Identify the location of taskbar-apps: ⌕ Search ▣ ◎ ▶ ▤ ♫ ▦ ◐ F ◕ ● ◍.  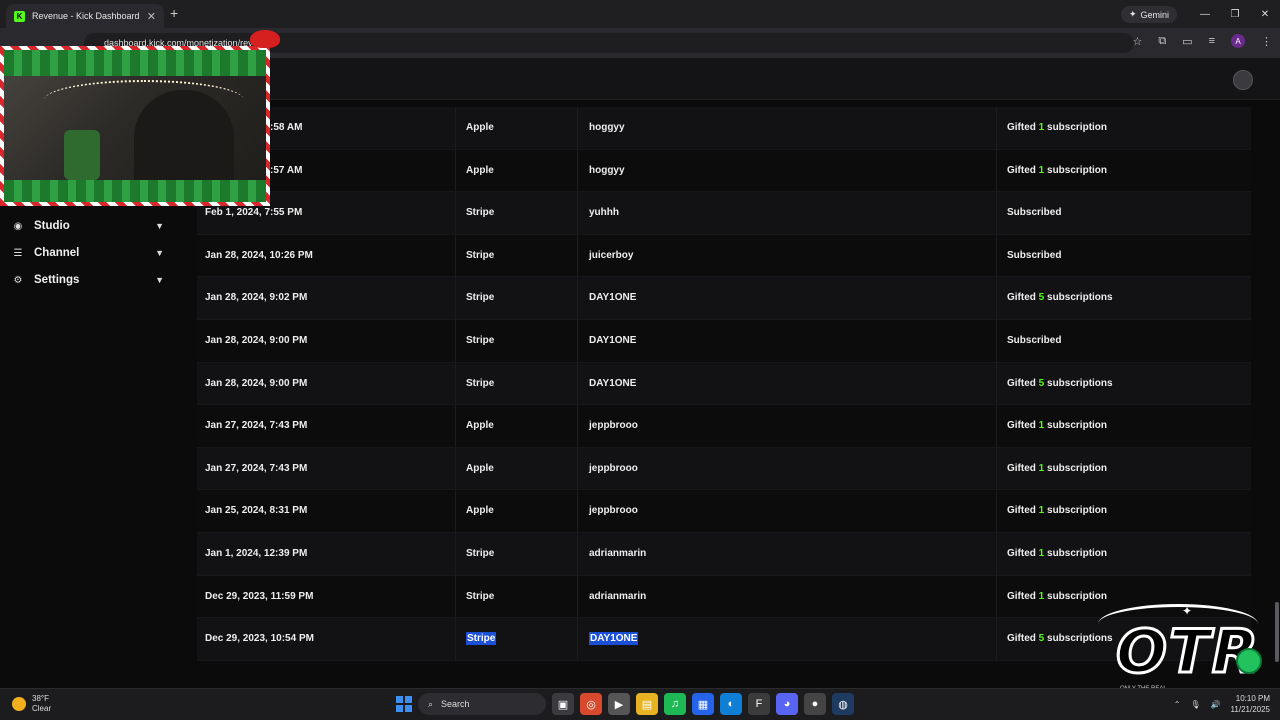
(625, 704).